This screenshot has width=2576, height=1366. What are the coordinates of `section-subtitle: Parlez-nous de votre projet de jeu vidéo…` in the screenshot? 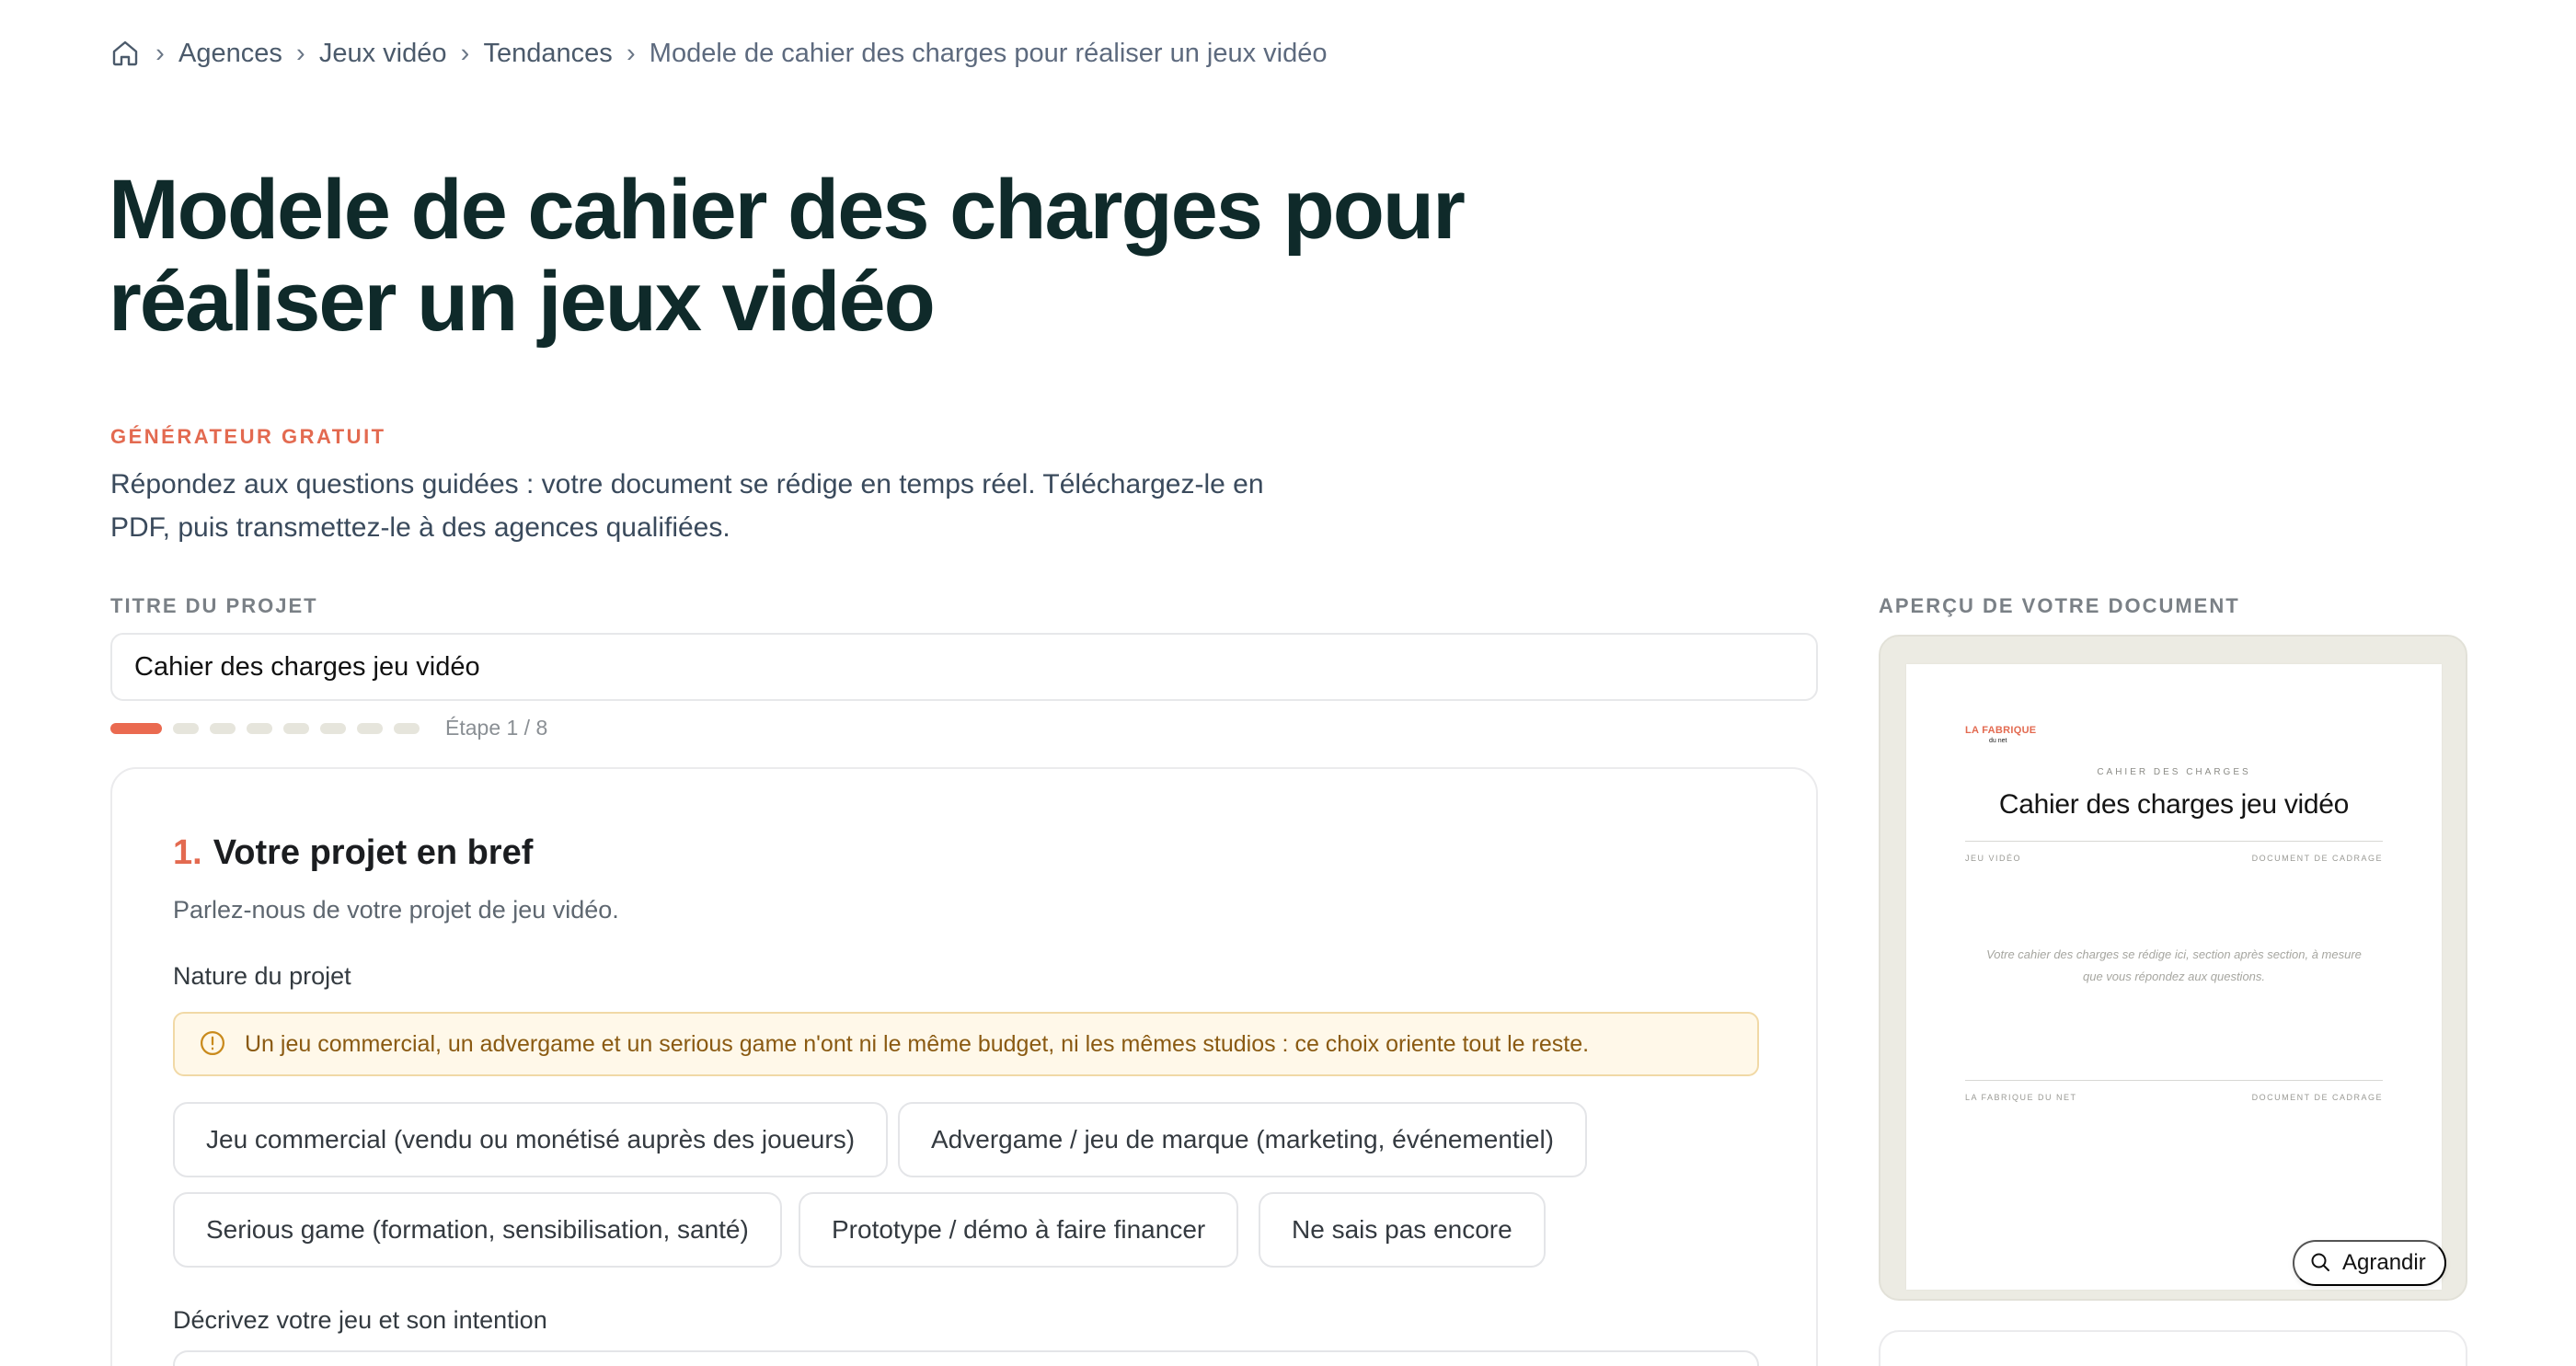 It's located at (396, 910).